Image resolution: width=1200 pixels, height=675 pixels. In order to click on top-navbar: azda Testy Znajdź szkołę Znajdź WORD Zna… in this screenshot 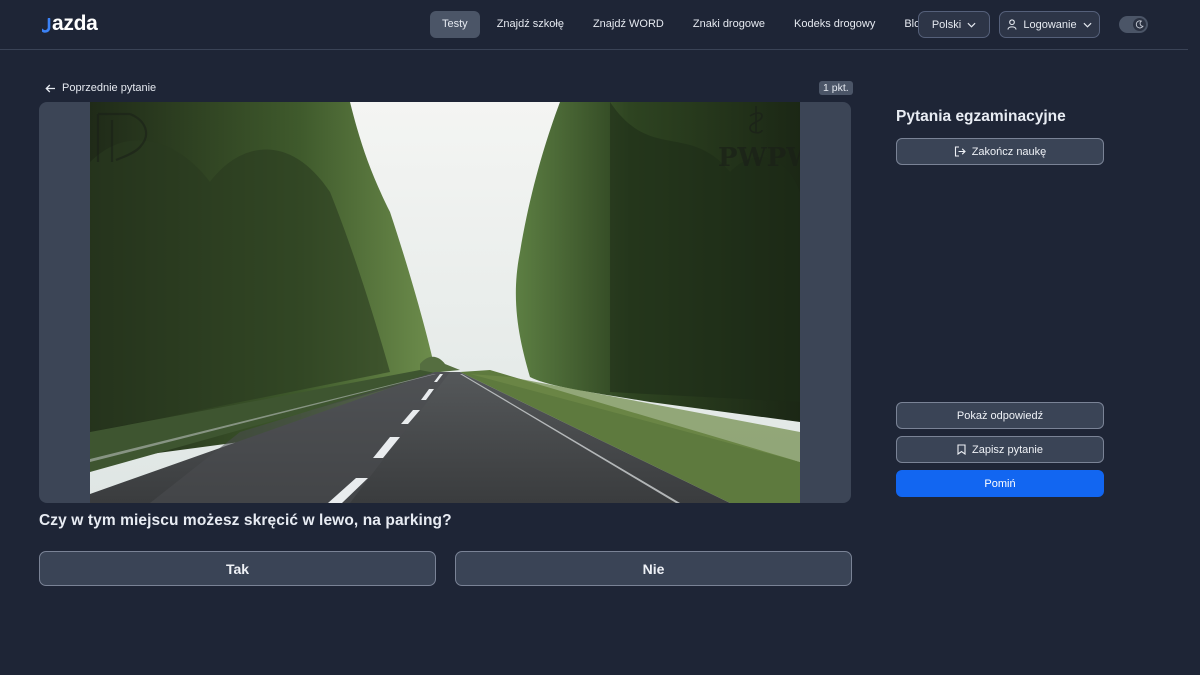, I will do `click(594, 25)`.